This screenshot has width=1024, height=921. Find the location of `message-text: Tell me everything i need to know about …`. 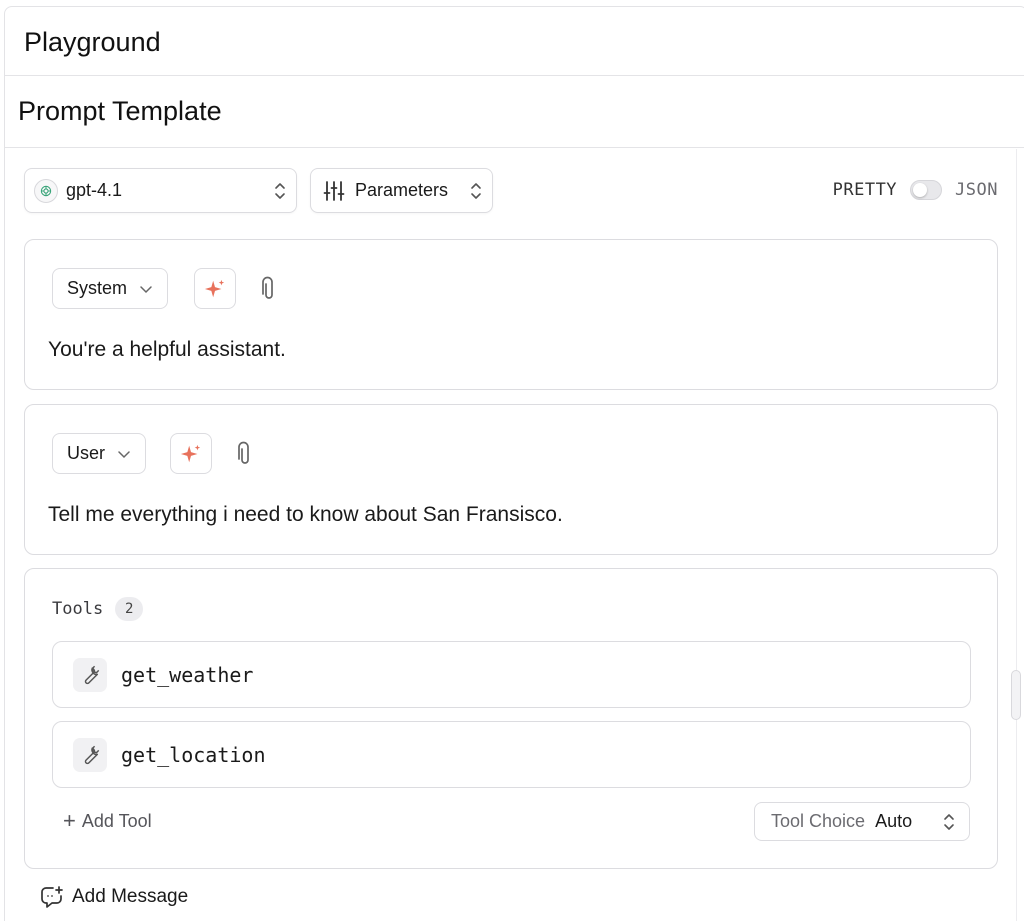

message-text: Tell me everything i need to know about … is located at coordinates (305, 515).